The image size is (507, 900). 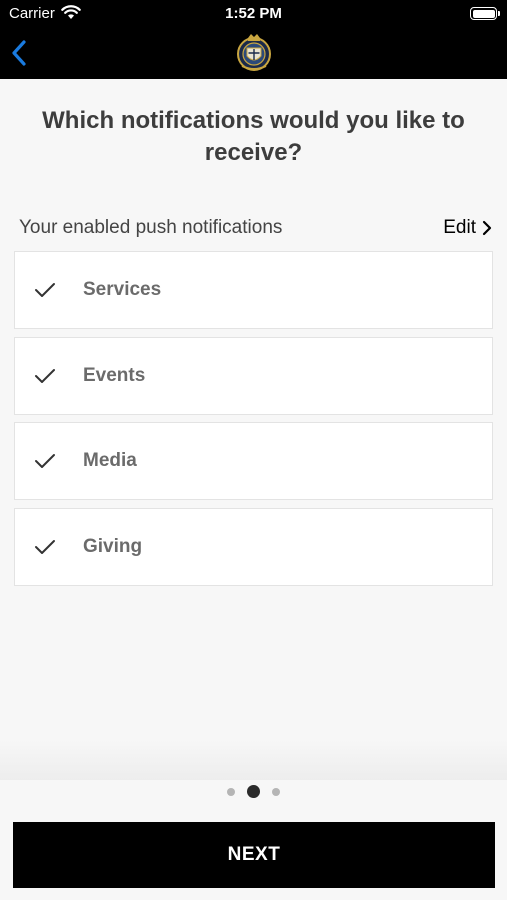 I want to click on nav-bar, so click(x=253, y=53).